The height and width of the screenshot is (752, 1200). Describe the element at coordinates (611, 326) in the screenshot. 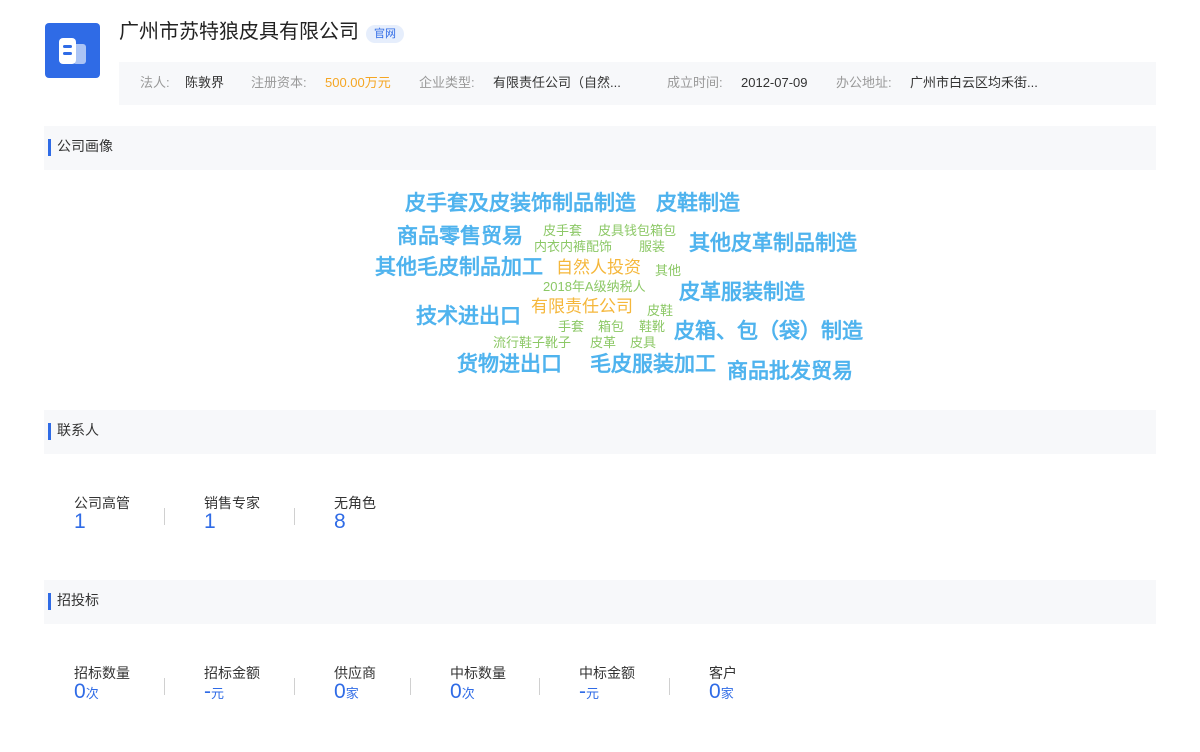

I see `tag-item: 箱包` at that location.